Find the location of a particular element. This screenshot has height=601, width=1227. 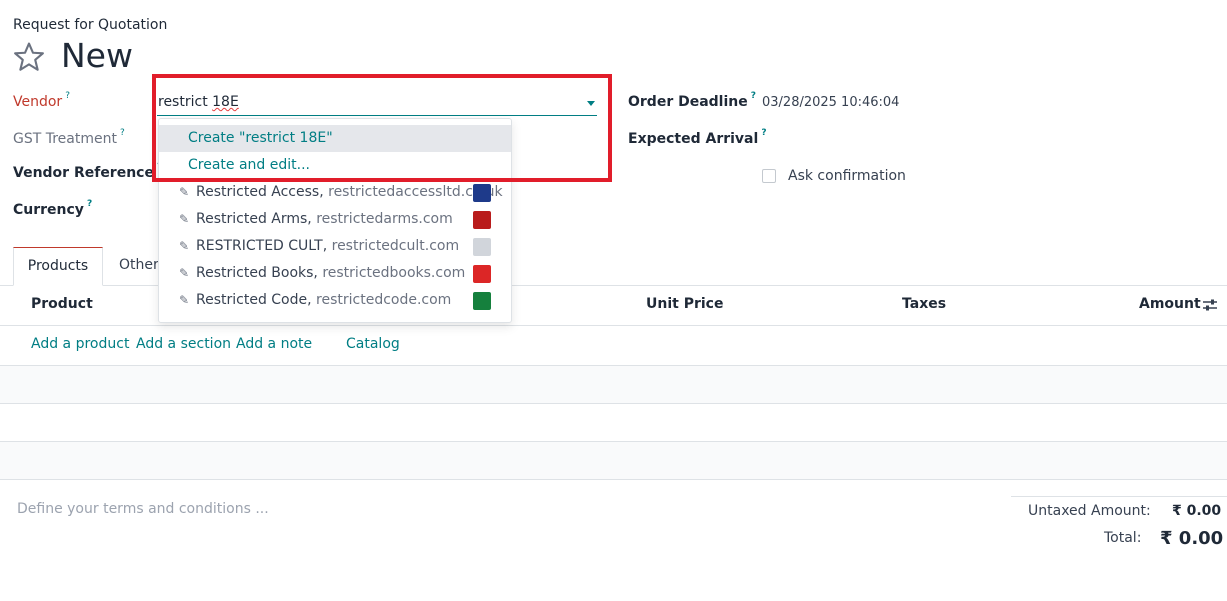

add-note-link: Add a note is located at coordinates (274, 344).